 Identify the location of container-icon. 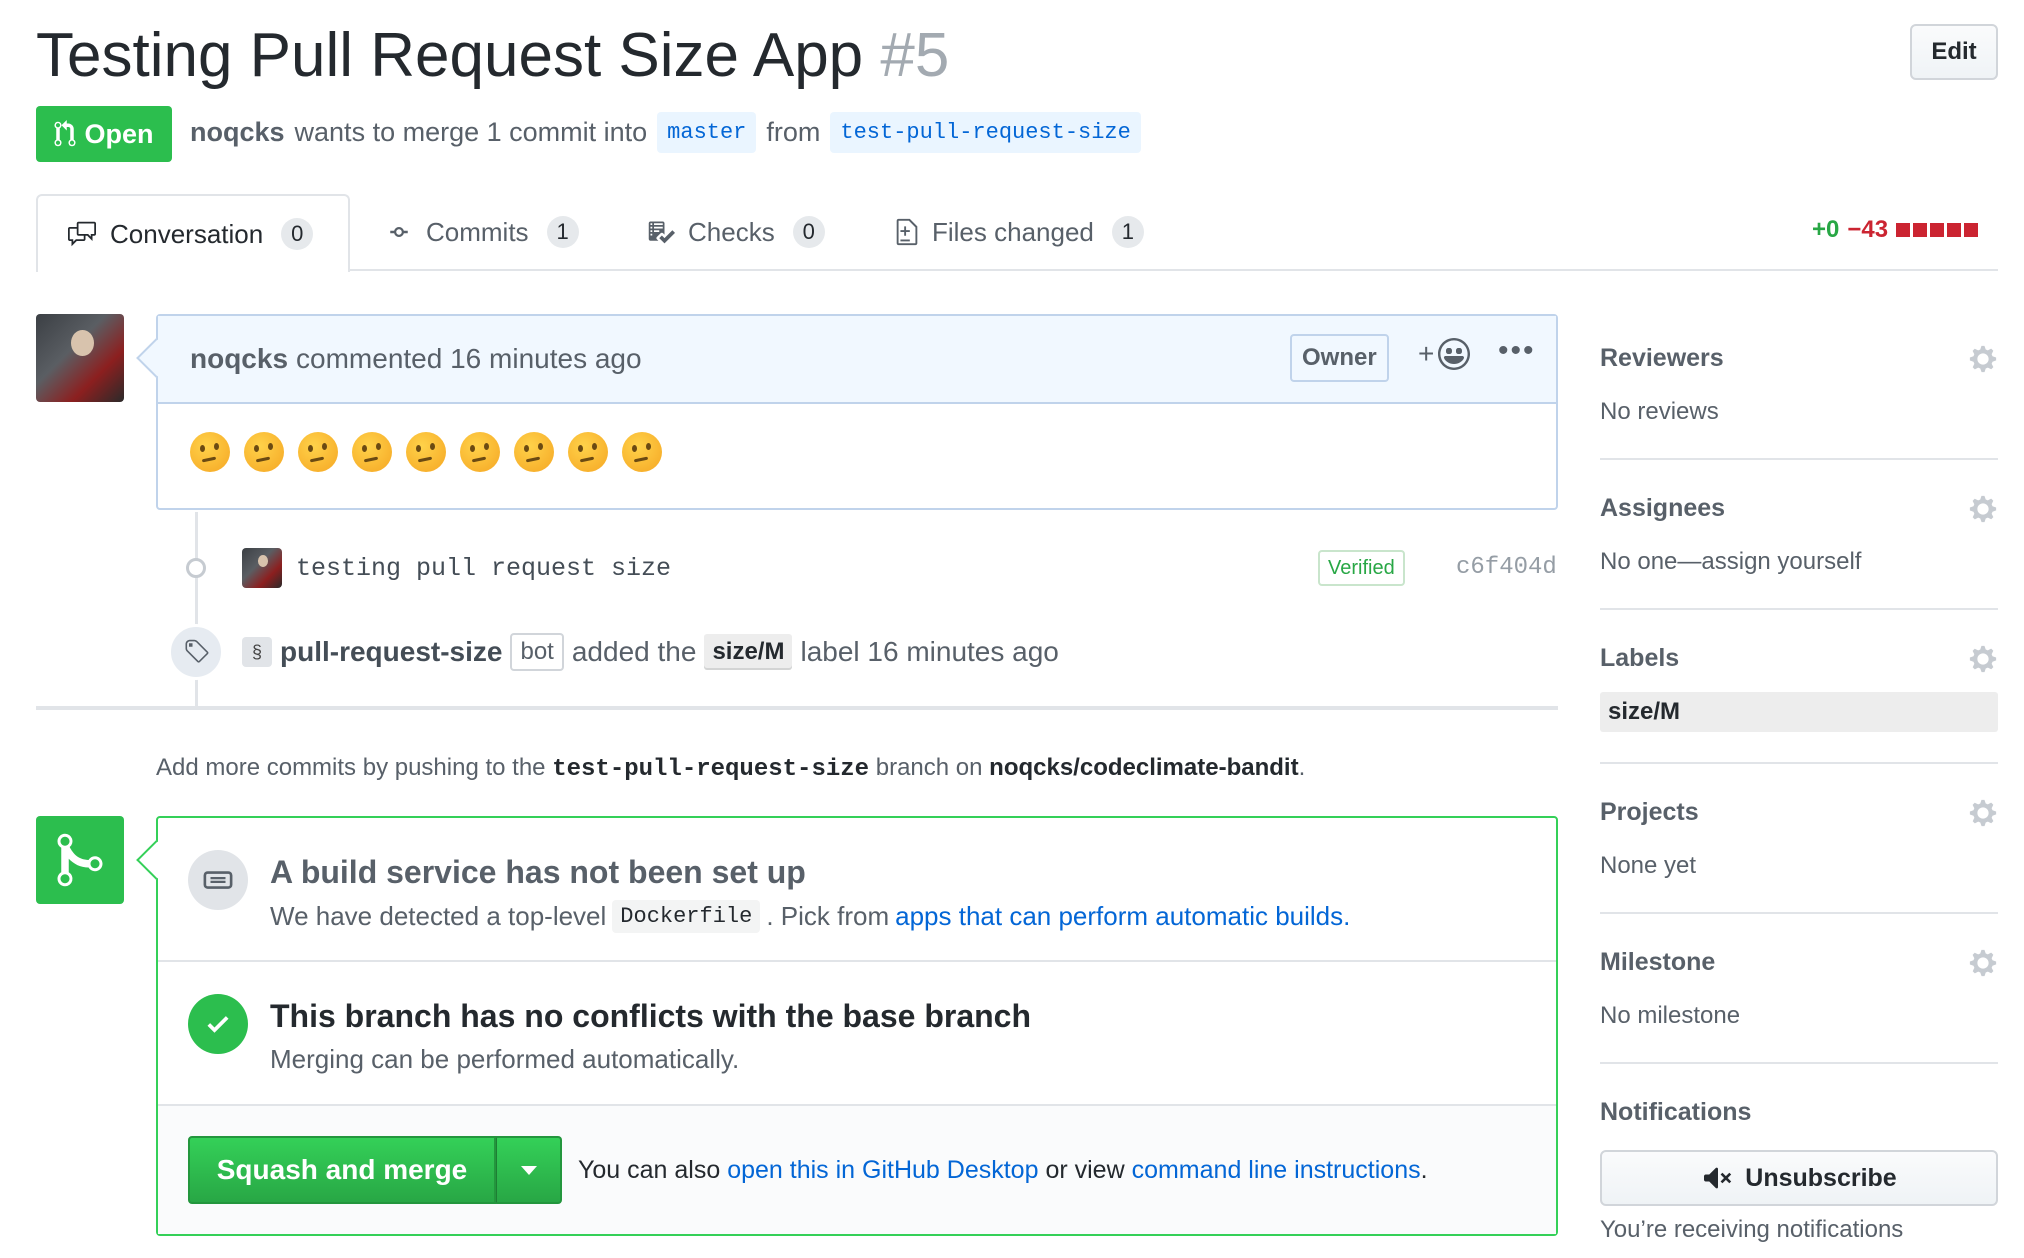
(218, 880).